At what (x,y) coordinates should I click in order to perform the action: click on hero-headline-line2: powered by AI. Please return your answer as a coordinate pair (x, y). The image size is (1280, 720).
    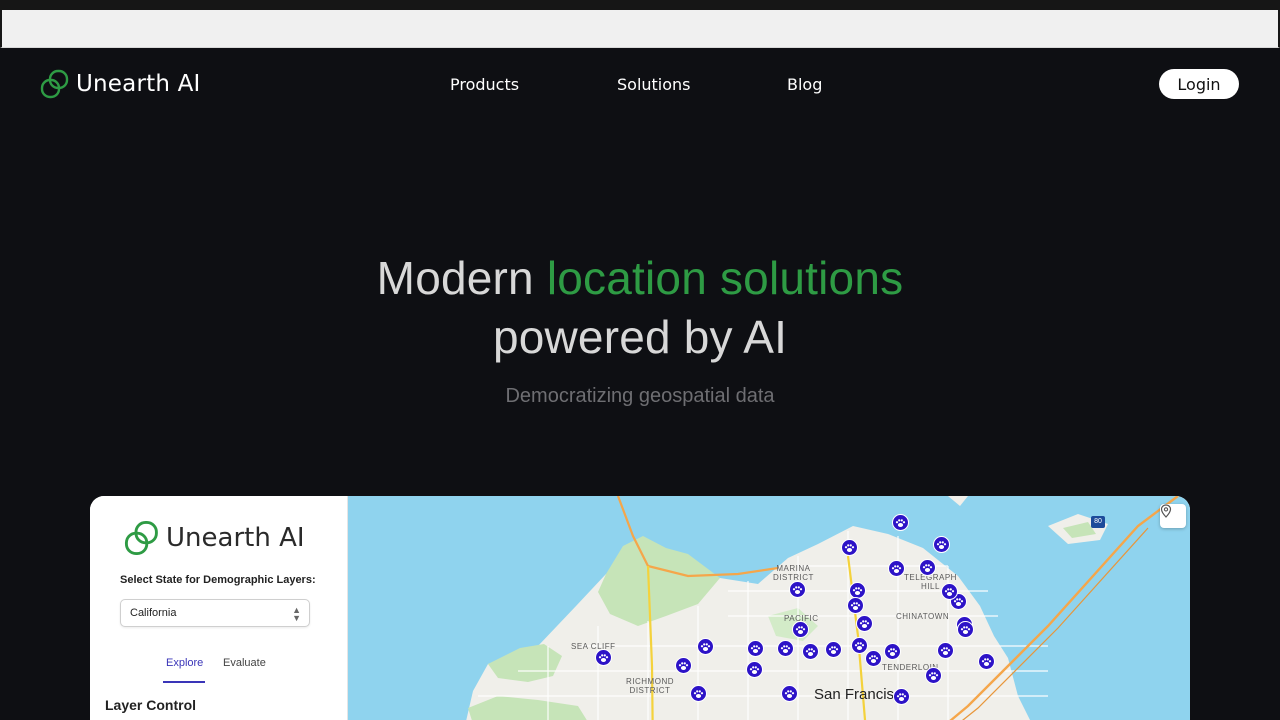
    Looking at the image, I should click on (640, 337).